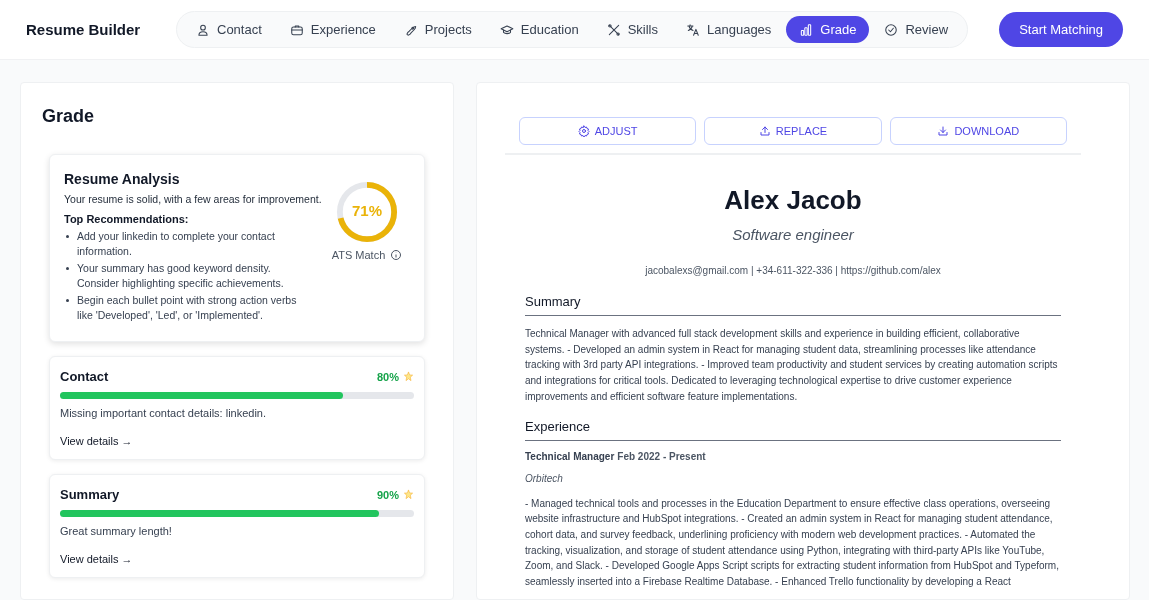  I want to click on nav-tab: Projects, so click(437, 29).